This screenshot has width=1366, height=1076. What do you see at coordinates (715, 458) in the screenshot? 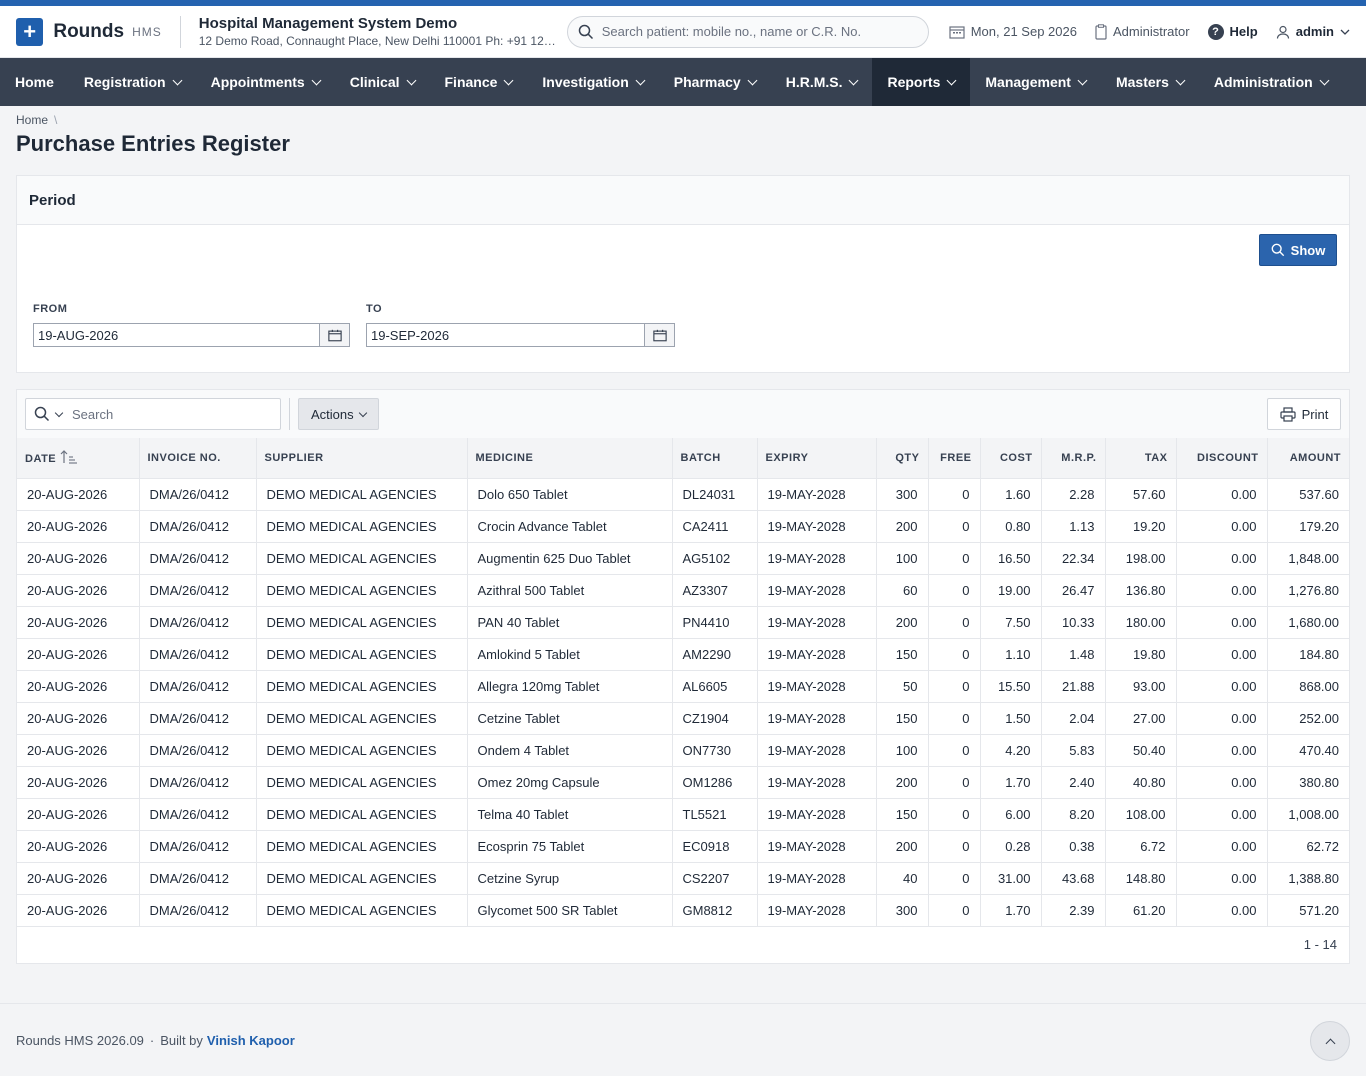
I see `column-header-batch: BATCH` at bounding box center [715, 458].